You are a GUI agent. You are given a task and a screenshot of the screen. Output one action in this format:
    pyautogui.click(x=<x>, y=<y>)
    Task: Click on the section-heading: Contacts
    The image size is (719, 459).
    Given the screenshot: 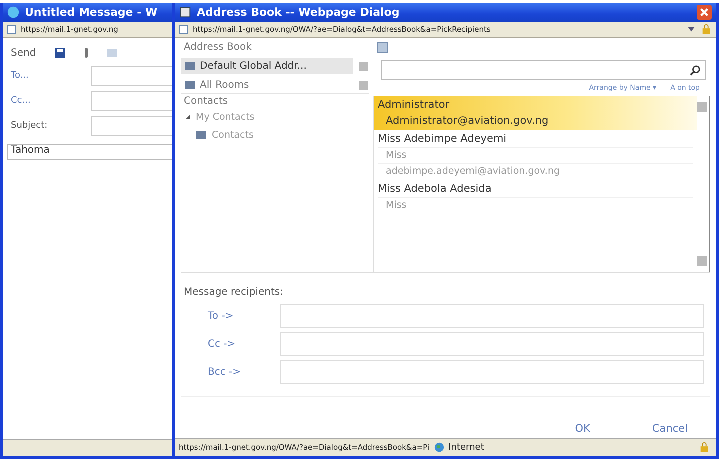 What is the action you would take?
    pyautogui.click(x=275, y=101)
    